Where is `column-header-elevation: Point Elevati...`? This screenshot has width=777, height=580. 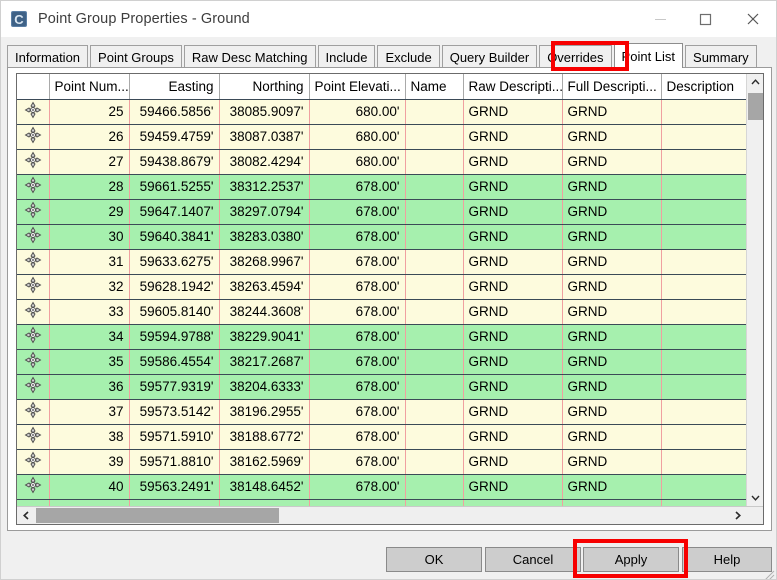
column-header-elevation: Point Elevati... is located at coordinates (357, 87).